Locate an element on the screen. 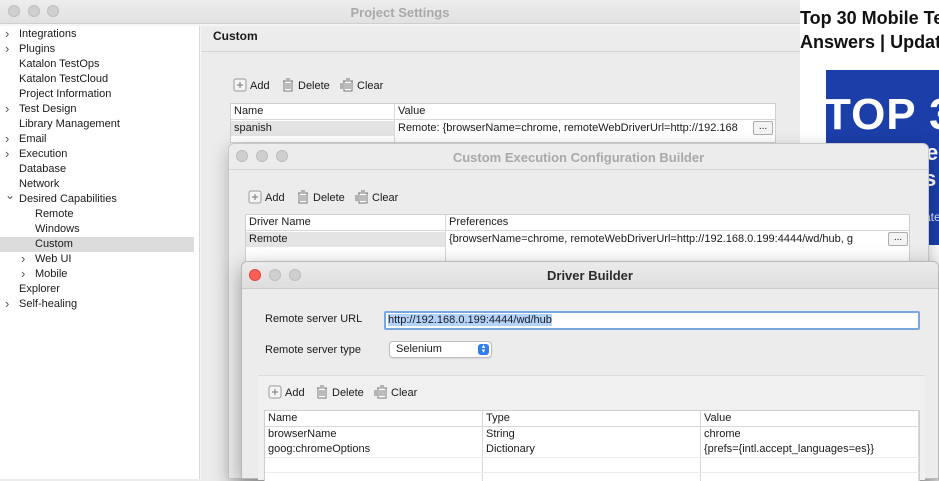  tree-item-label: Windows is located at coordinates (57, 229).